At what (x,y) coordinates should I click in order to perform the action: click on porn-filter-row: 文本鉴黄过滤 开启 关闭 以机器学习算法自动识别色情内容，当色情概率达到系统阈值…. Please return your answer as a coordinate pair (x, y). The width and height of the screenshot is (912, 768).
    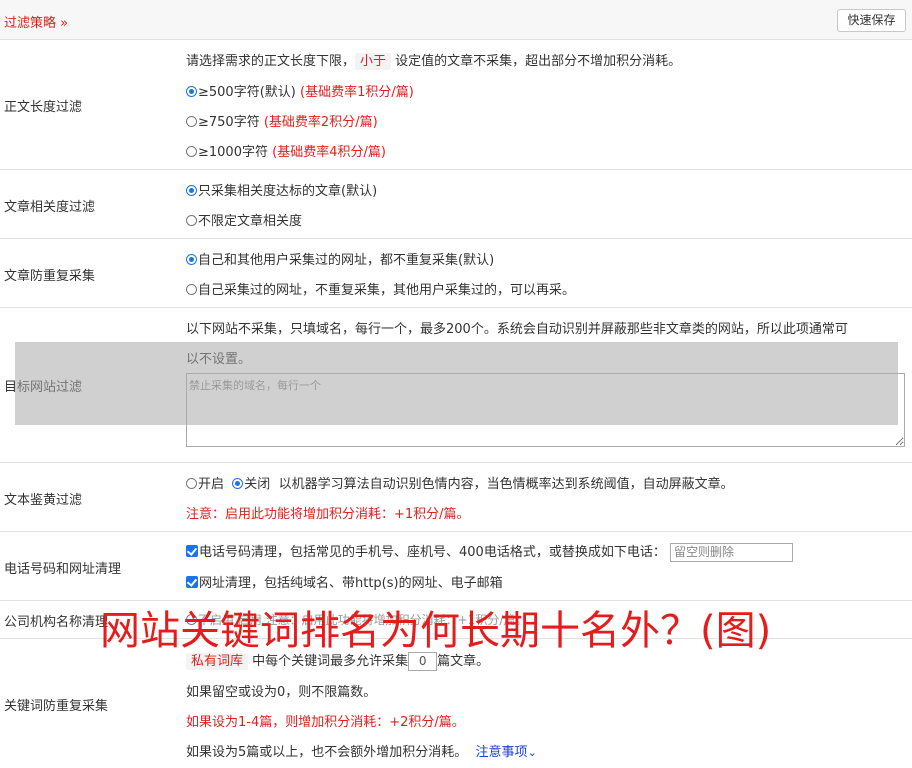
    Looking at the image, I should click on (456, 497).